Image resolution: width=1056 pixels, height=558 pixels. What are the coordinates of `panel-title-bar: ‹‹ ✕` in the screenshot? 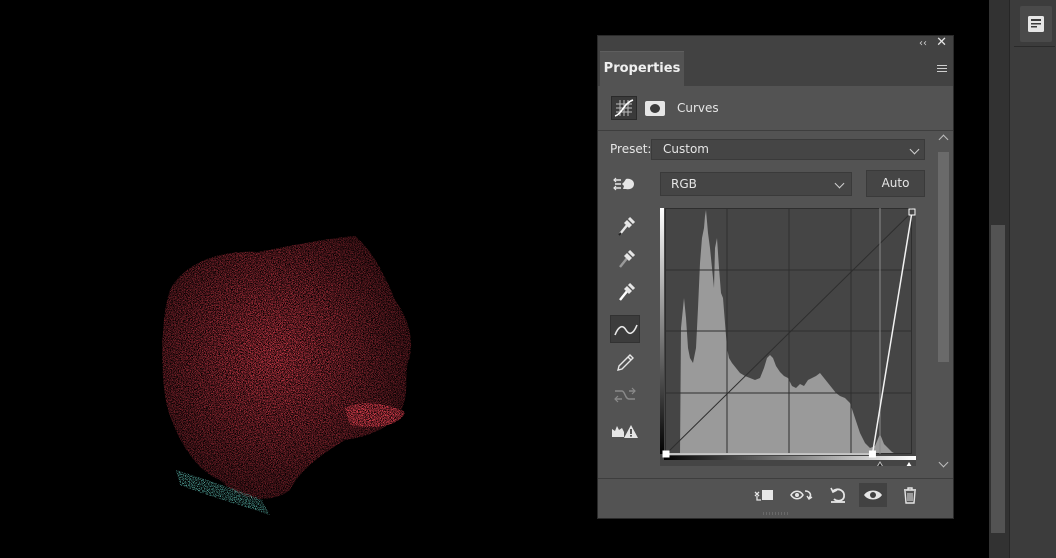 It's located at (775, 43).